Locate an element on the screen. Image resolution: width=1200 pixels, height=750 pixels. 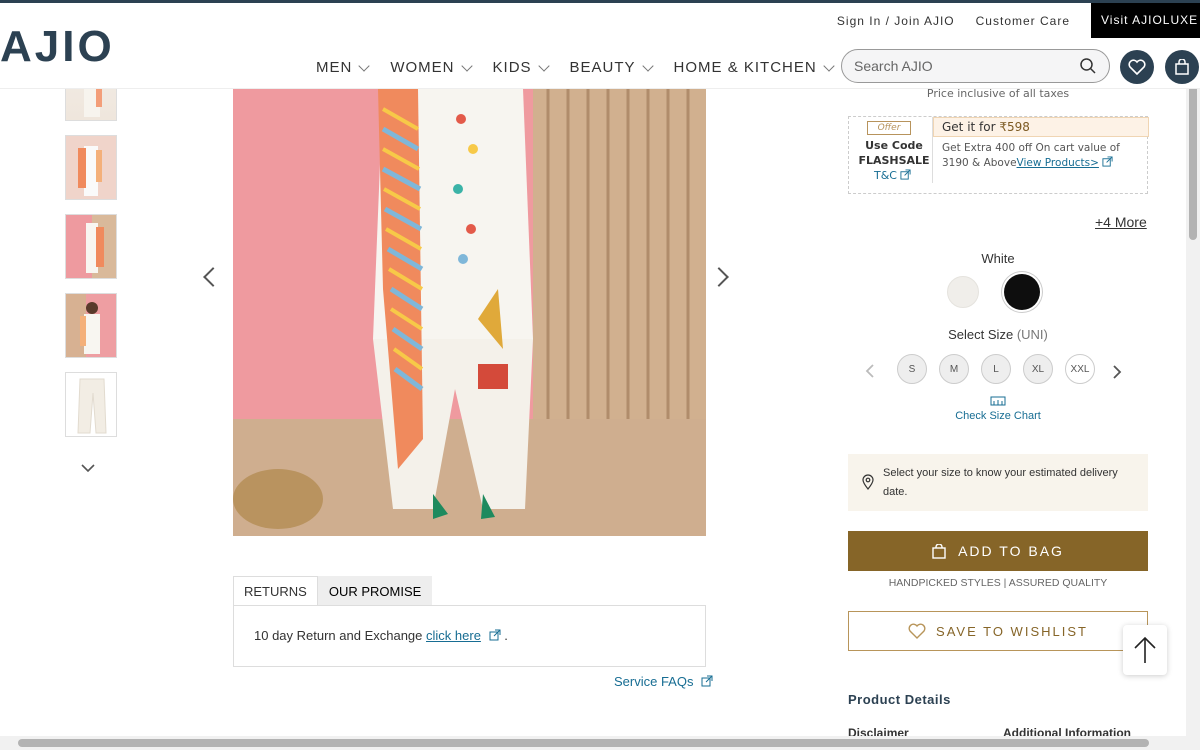
use-code-label: Use Code is located at coordinates (894, 145).